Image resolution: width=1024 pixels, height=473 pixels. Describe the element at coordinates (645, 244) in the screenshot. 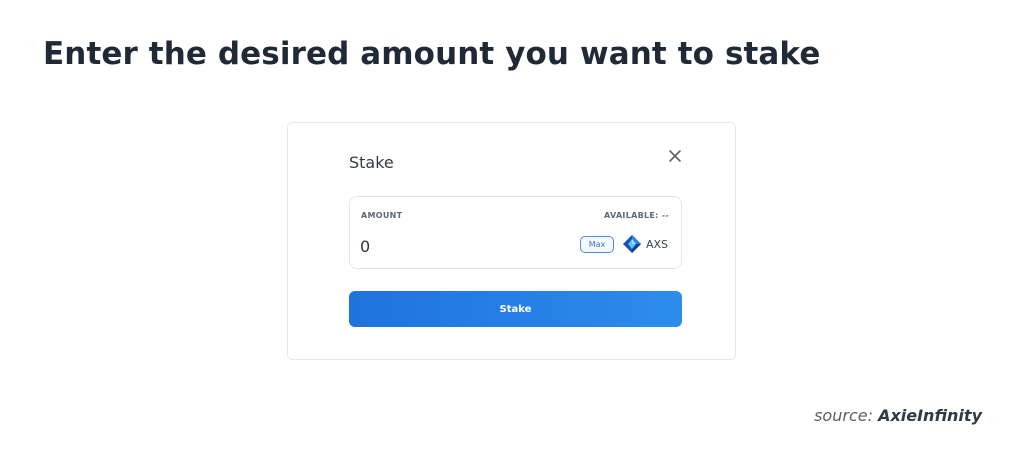

I see `token-selector: AXS` at that location.